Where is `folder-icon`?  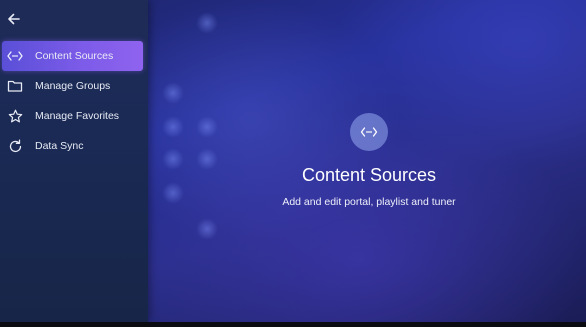 folder-icon is located at coordinates (15, 86).